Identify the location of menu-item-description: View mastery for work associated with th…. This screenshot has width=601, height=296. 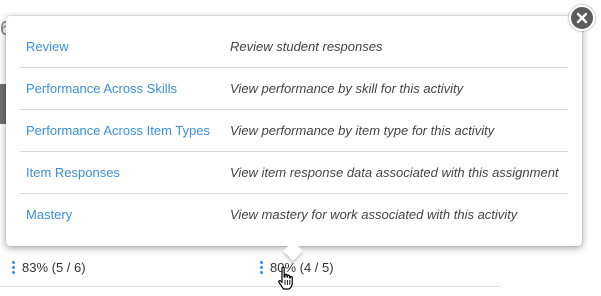
(374, 214).